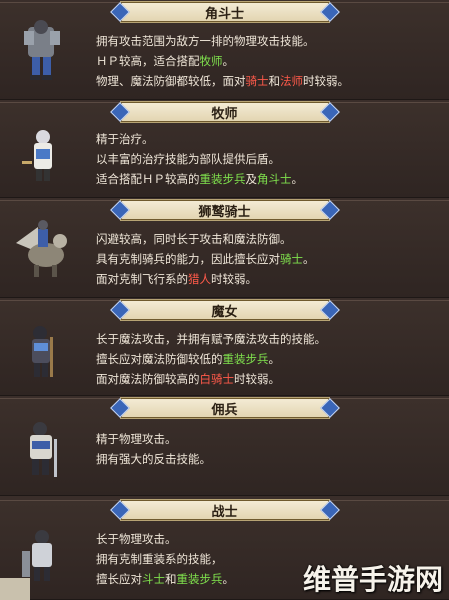  I want to click on highlight-term: 角斗士, so click(274, 179).